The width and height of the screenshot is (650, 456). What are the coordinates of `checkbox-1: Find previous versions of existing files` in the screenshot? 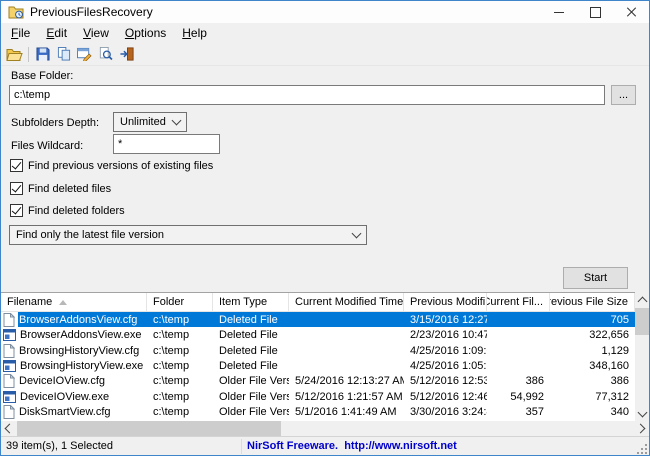 It's located at (111, 165).